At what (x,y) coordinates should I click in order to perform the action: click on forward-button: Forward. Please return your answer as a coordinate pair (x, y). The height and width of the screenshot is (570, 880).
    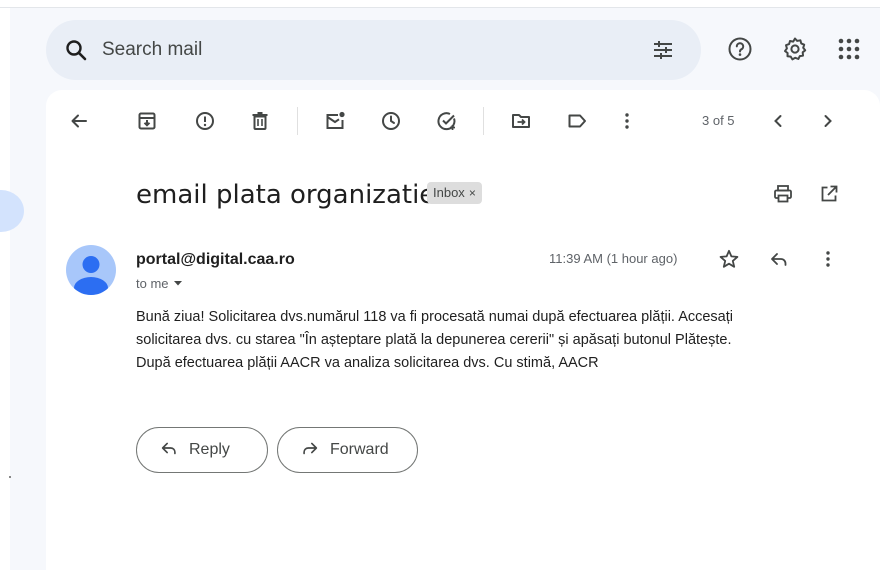
    Looking at the image, I should click on (347, 450).